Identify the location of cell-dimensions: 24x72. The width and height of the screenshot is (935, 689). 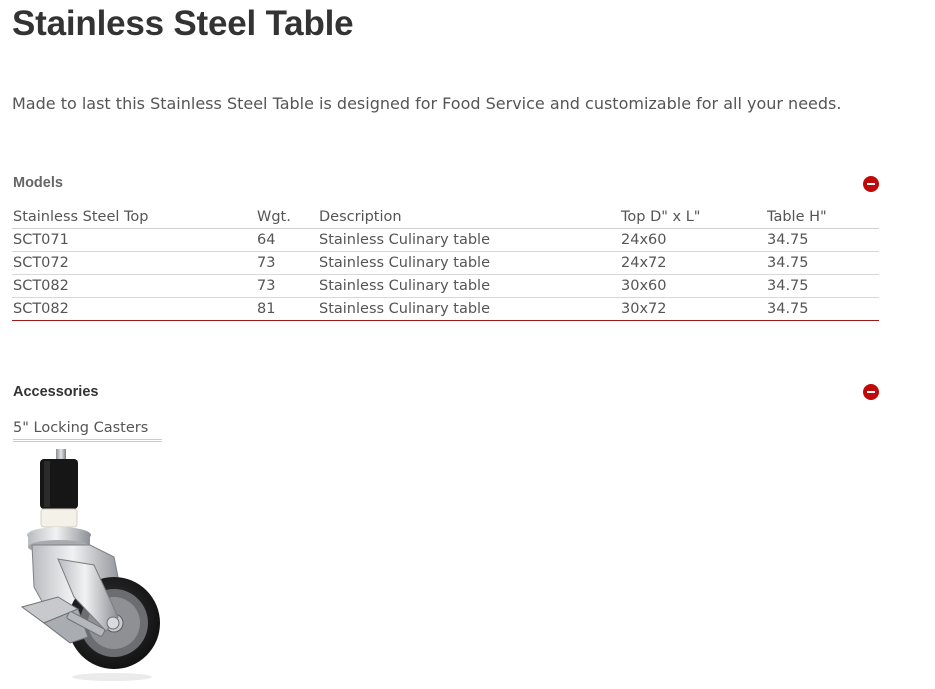
(693, 263).